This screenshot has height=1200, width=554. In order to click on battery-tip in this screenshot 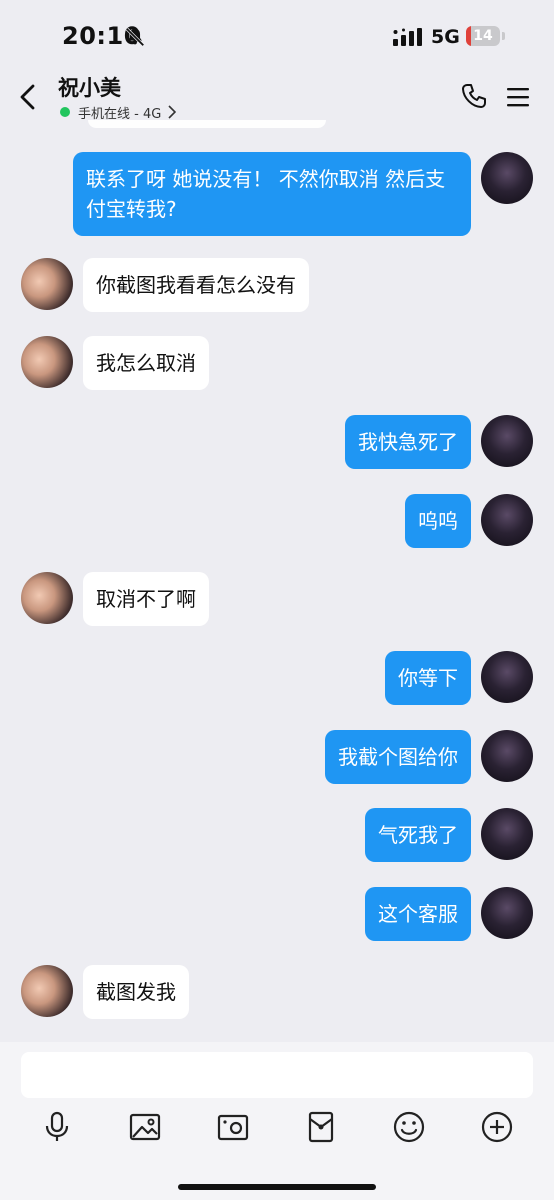, I will do `click(503, 36)`.